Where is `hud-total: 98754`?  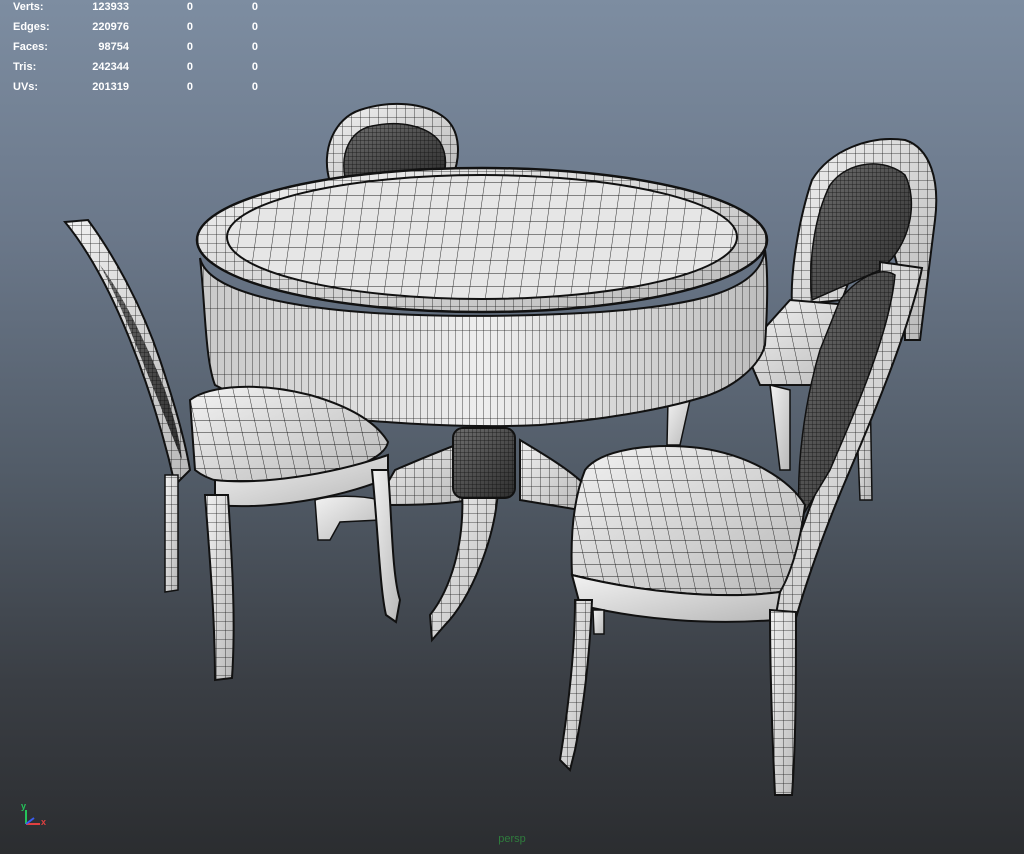
hud-total: 98754 is located at coordinates (113, 47).